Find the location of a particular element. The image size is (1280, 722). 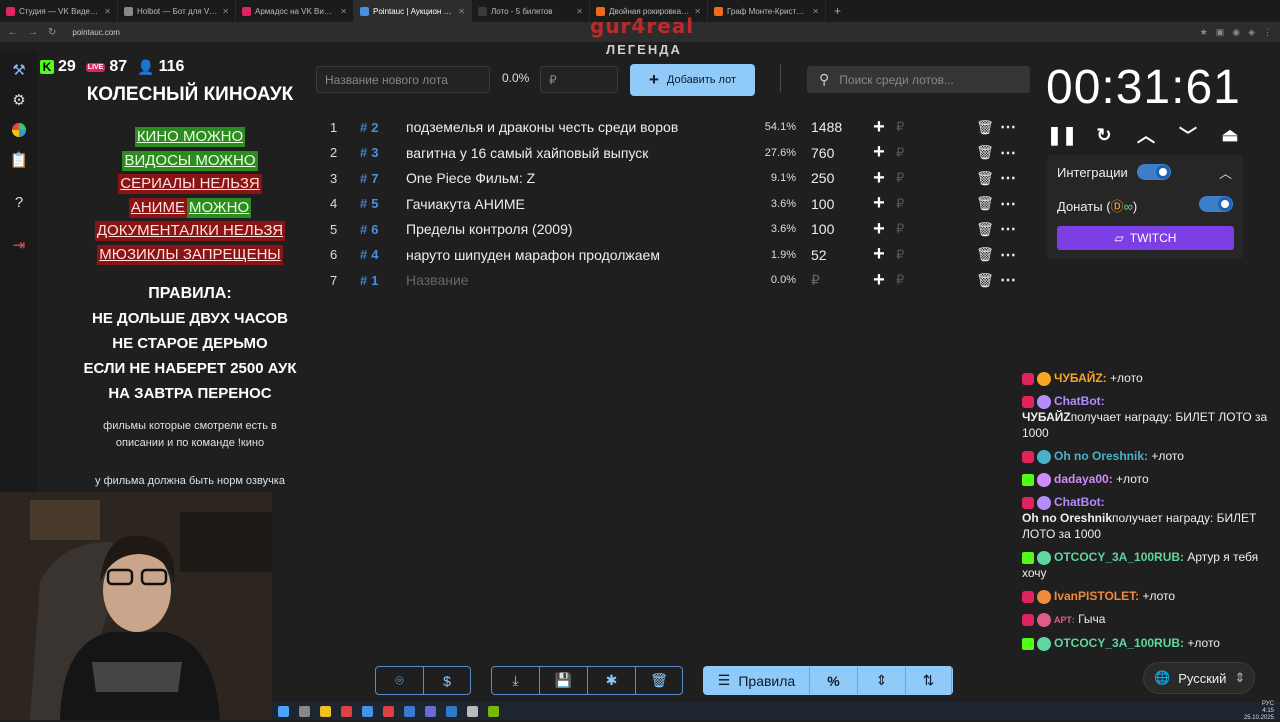

browser-tab: Граф Монте-Кристо, 2024 — ✕ is located at coordinates (767, 11).